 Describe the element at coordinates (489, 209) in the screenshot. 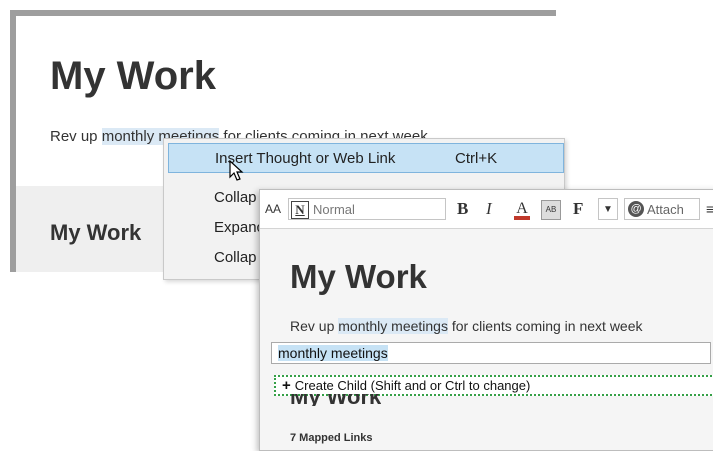

I see `italic-button: I` at that location.